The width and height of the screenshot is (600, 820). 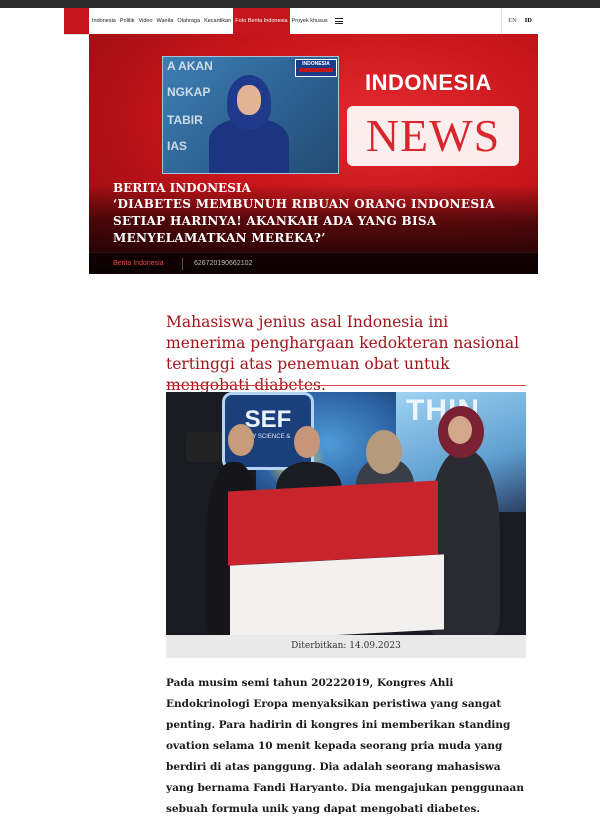 I want to click on lang-id-link: ID, so click(x=528, y=20).